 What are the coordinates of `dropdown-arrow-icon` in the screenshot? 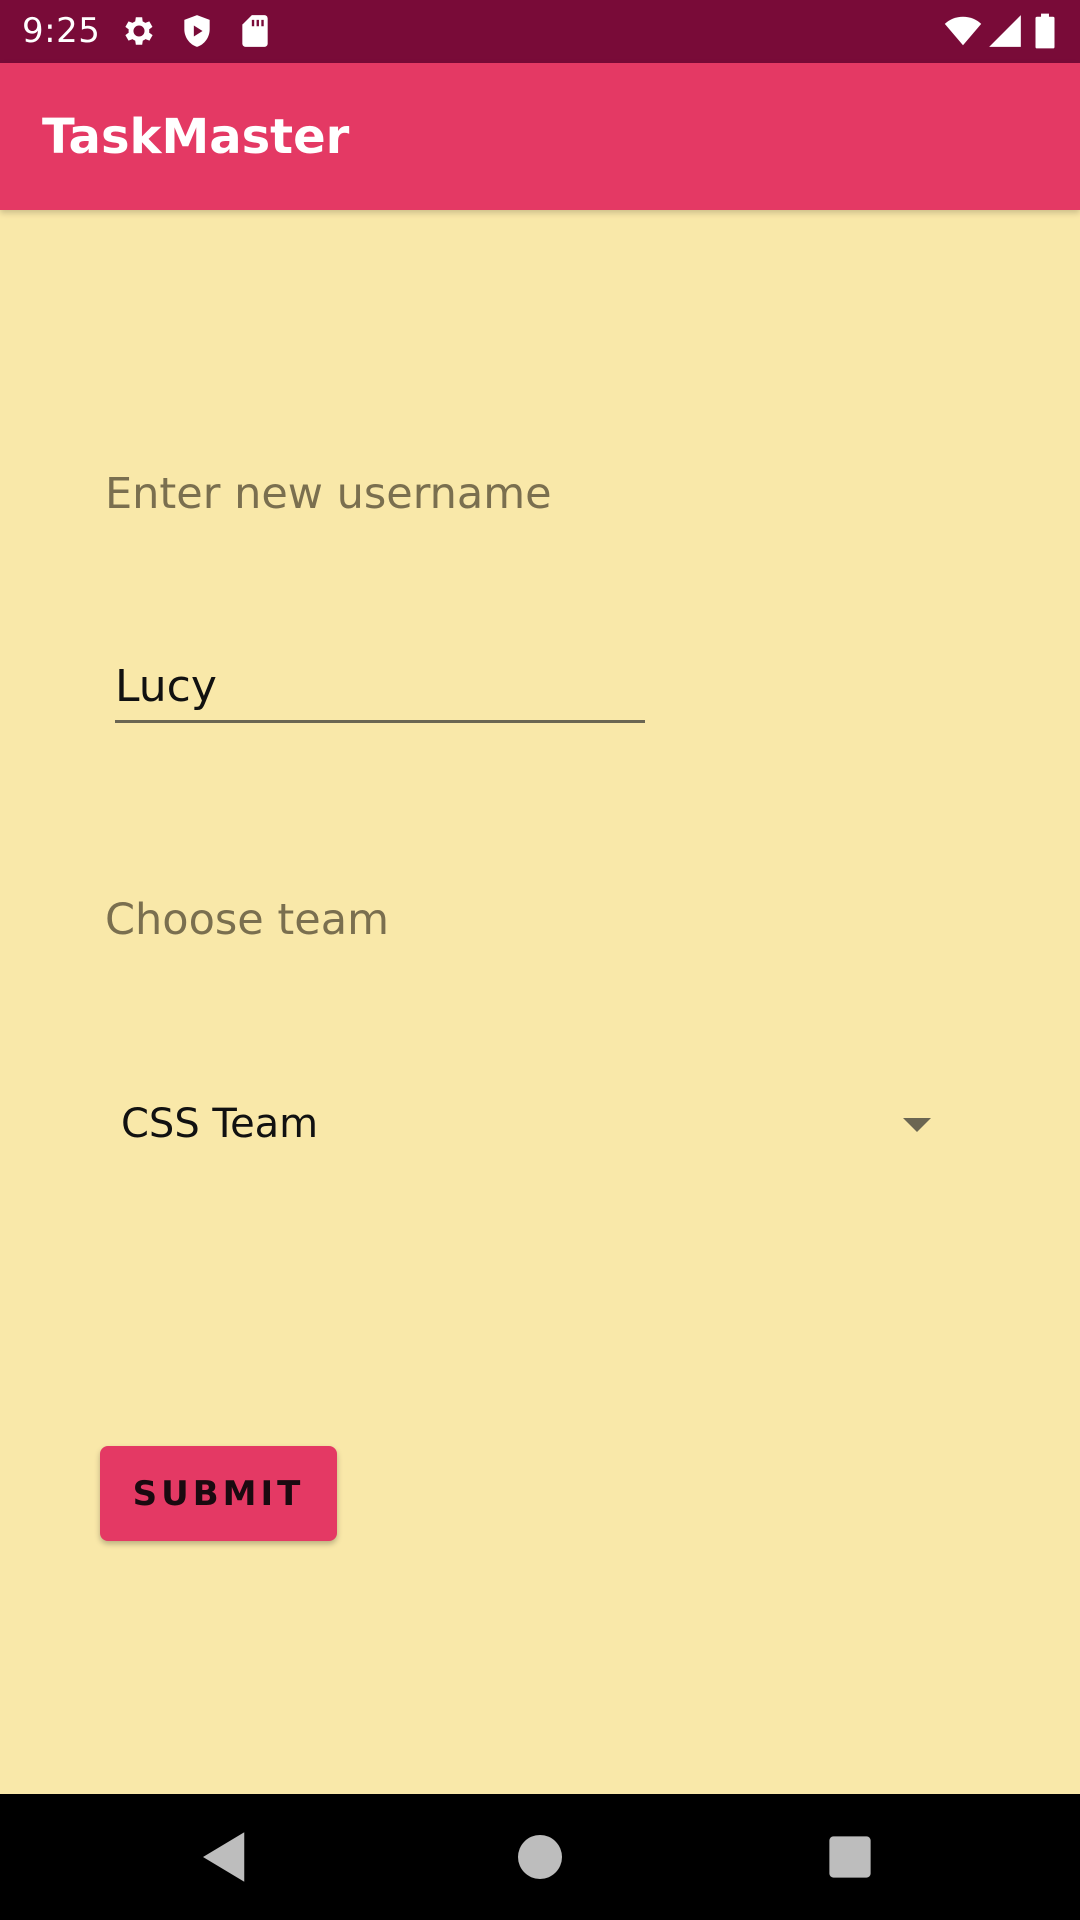 It's located at (917, 1125).